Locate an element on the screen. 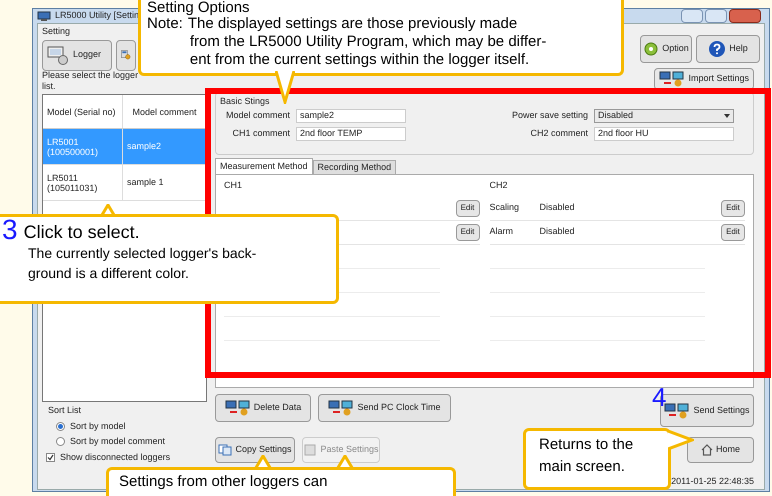  settings-button is located at coordinates (126, 55).